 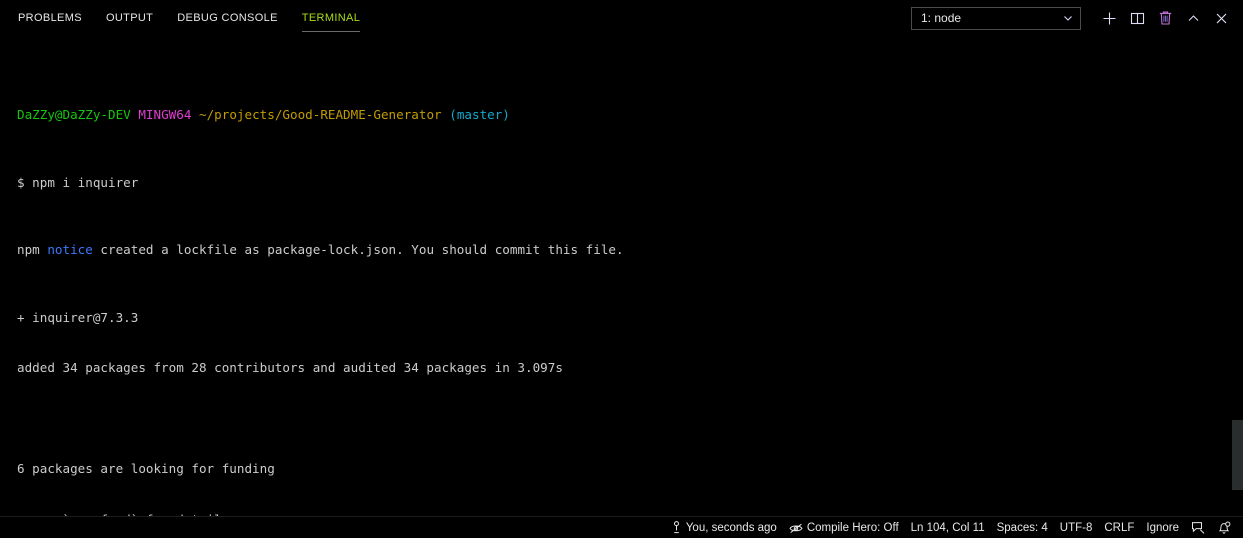 I want to click on git-blame-status: You, seconds ago, so click(x=724, y=527).